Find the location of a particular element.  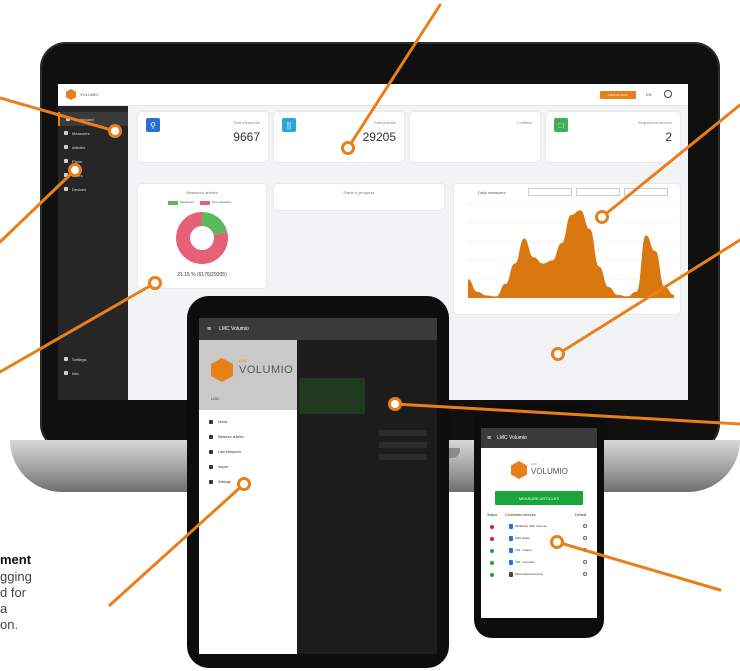

drawer-item-label: Settings is located at coordinates (224, 482).